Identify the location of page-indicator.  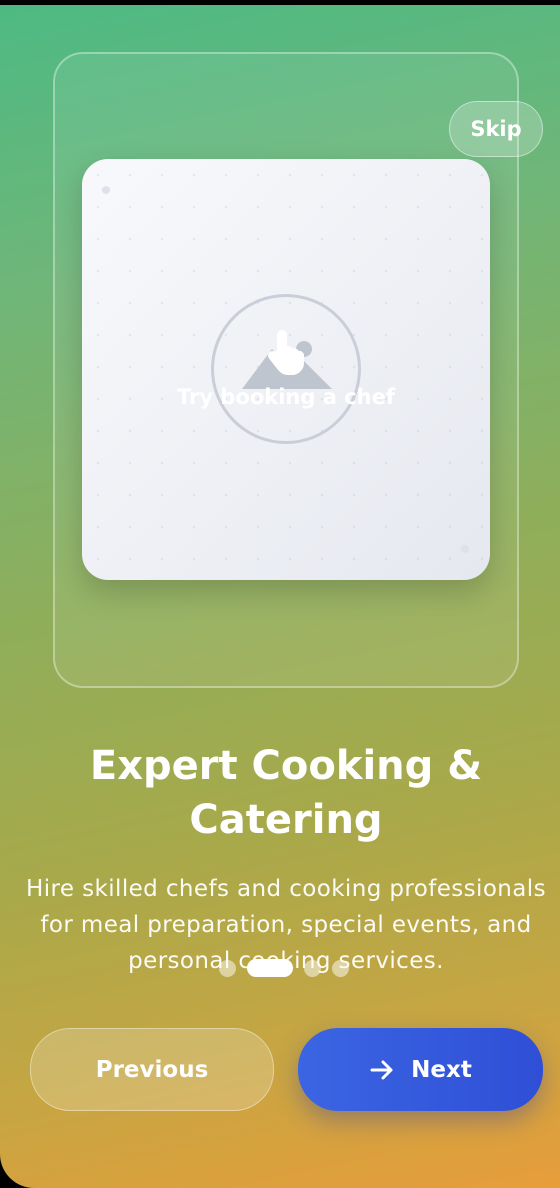
(284, 968).